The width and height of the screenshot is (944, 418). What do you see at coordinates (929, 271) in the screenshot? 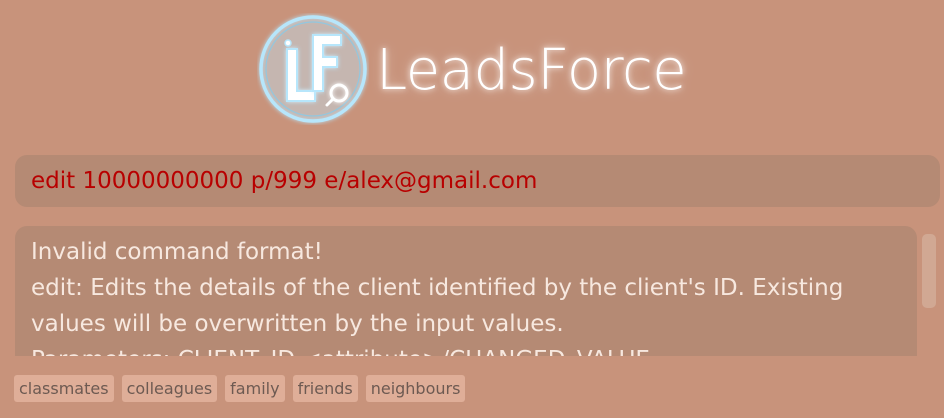
I see `scrollbar-thumb` at bounding box center [929, 271].